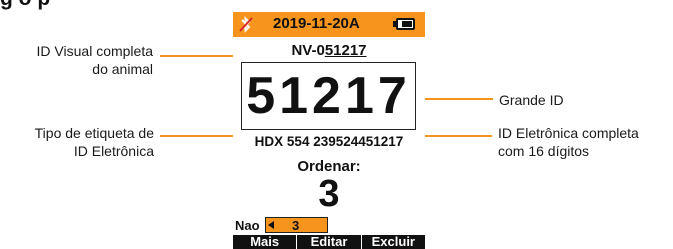 This screenshot has height=249, width=673. What do you see at coordinates (308, 50) in the screenshot?
I see `visual-id-prefix: NV-0` at bounding box center [308, 50].